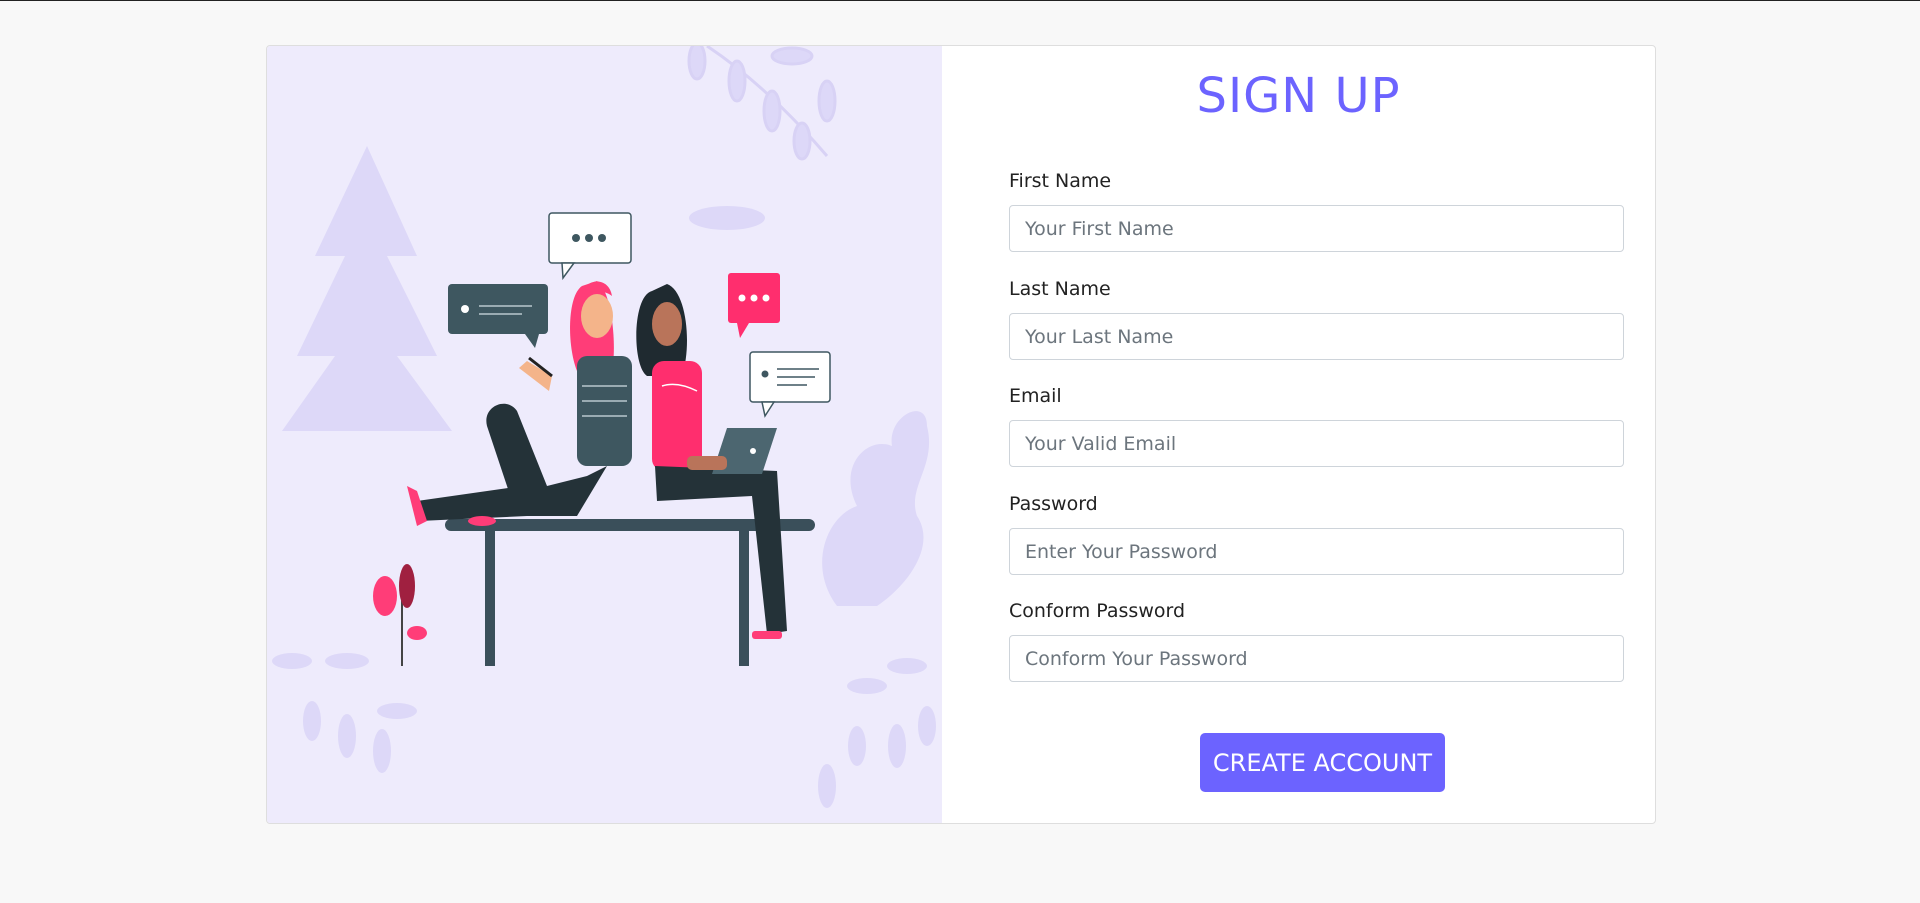 The height and width of the screenshot is (903, 1920). What do you see at coordinates (1053, 504) in the screenshot?
I see `password-label: Password` at bounding box center [1053, 504].